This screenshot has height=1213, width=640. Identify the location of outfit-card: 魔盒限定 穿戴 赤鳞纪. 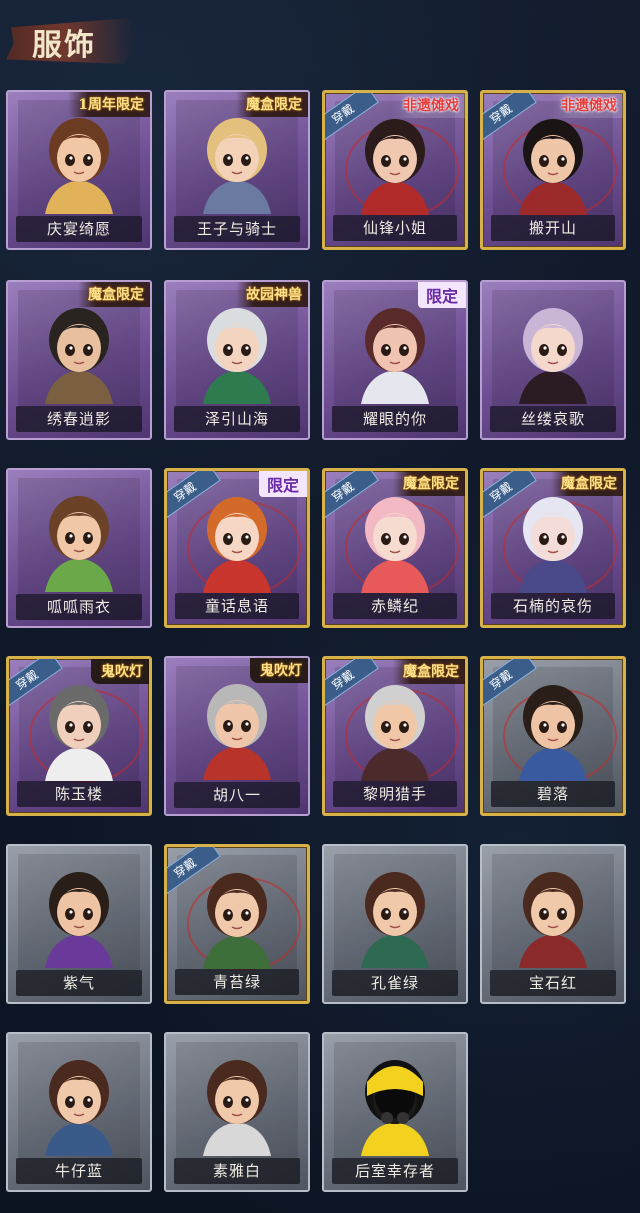
(395, 548).